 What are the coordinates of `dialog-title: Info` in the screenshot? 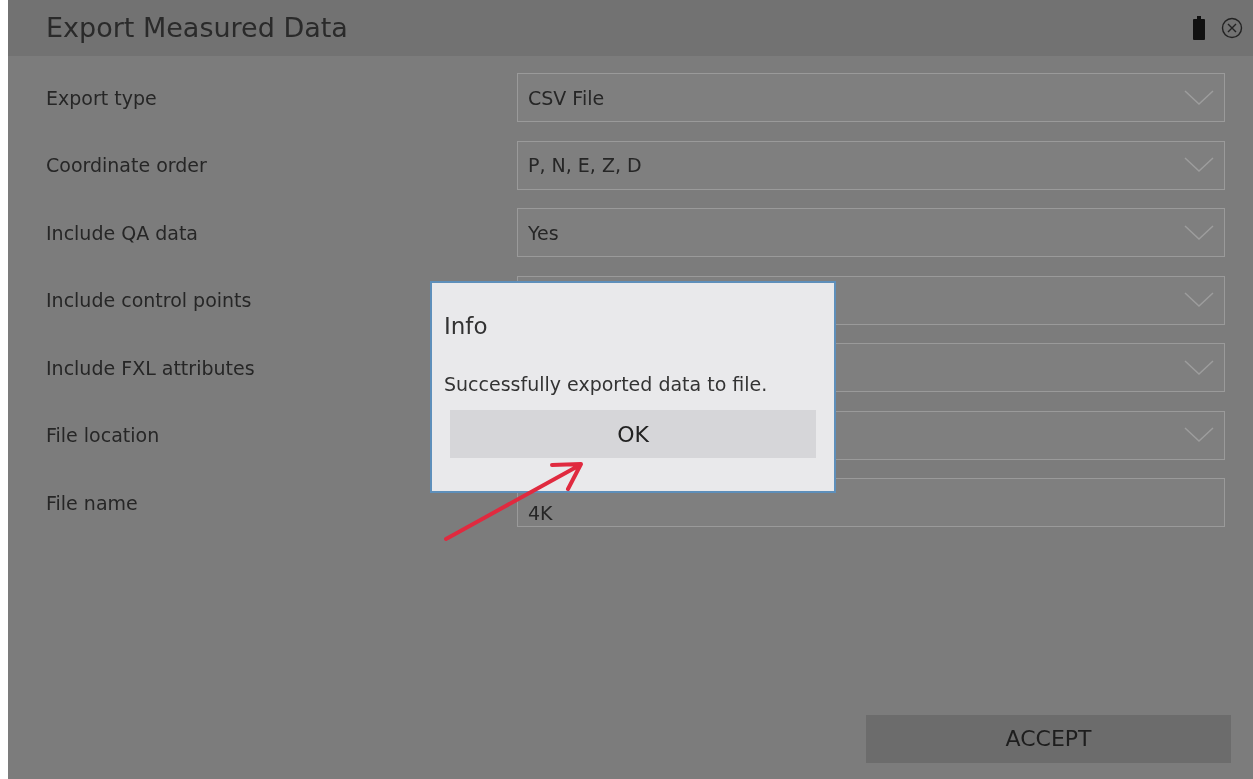 It's located at (466, 326).